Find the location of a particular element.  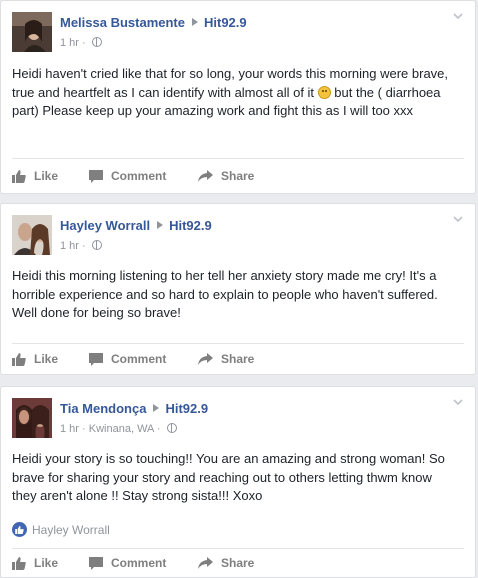

author-name: Hayley Worrall is located at coordinates (105, 225).